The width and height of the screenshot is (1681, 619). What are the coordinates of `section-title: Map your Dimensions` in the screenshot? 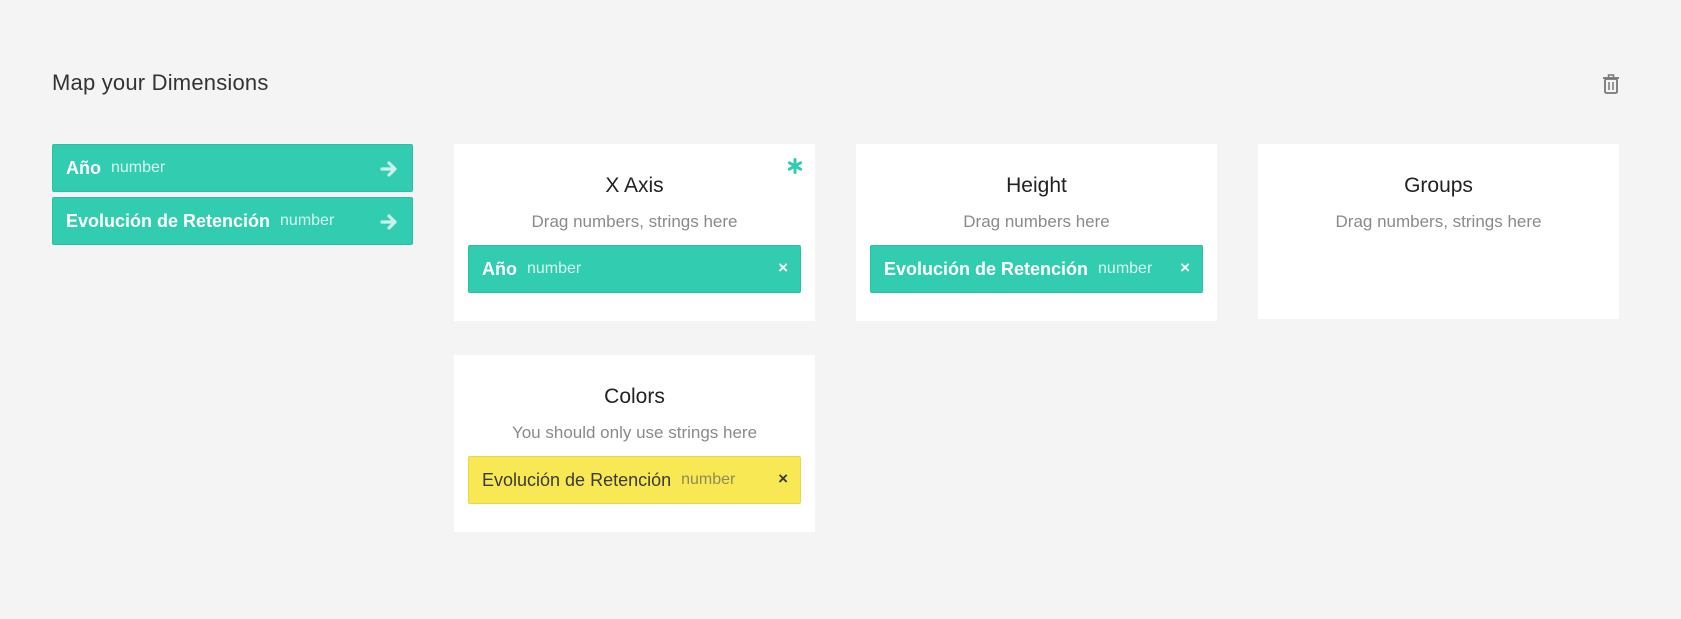 It's located at (160, 82).